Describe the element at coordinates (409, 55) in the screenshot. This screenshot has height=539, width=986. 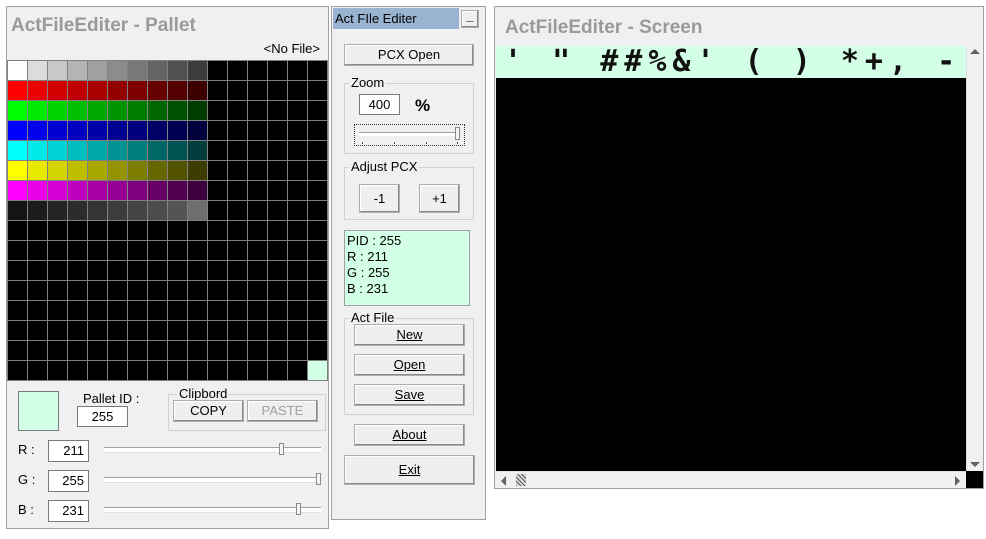
I see `pcx-open-button: PCX Open` at that location.